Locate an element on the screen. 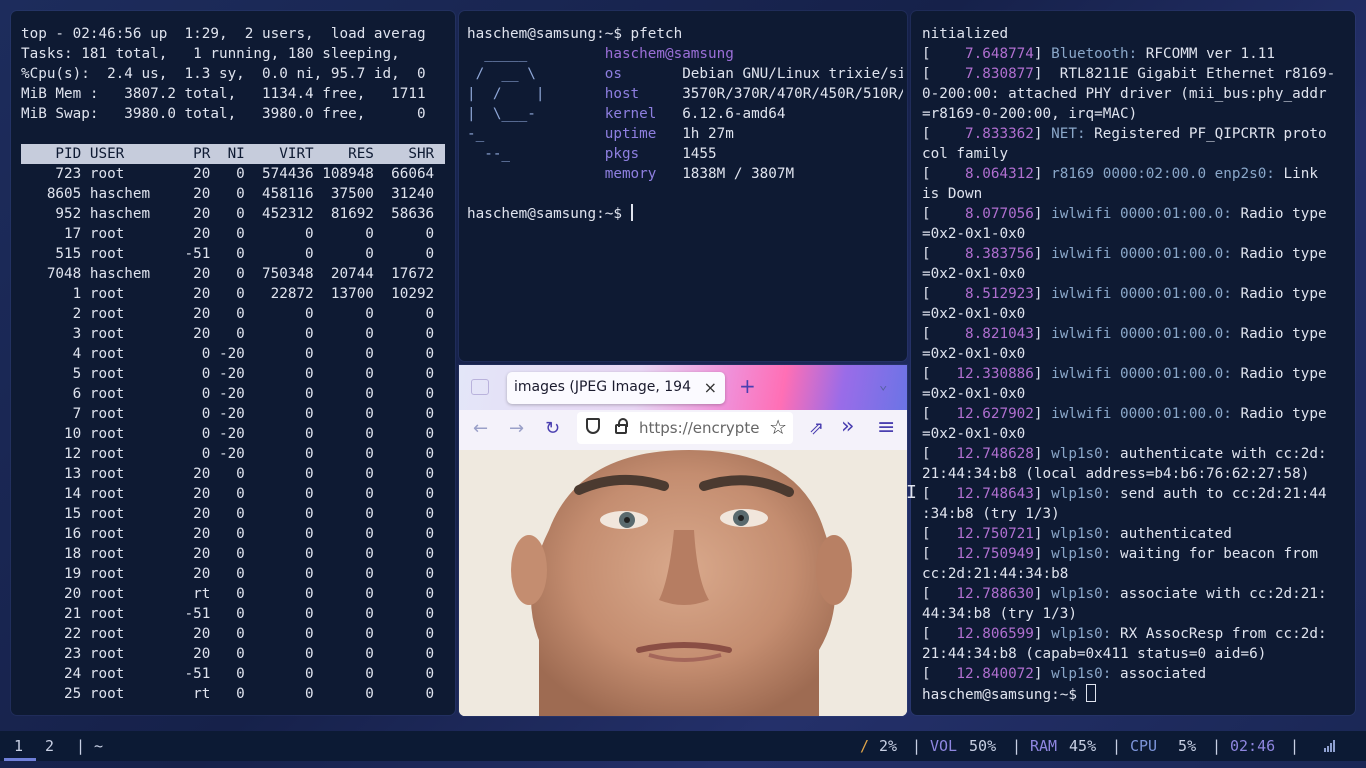 This screenshot has width=1366, height=768. dmesg-line: :34:b8 (try 1/3) is located at coordinates (991, 514).